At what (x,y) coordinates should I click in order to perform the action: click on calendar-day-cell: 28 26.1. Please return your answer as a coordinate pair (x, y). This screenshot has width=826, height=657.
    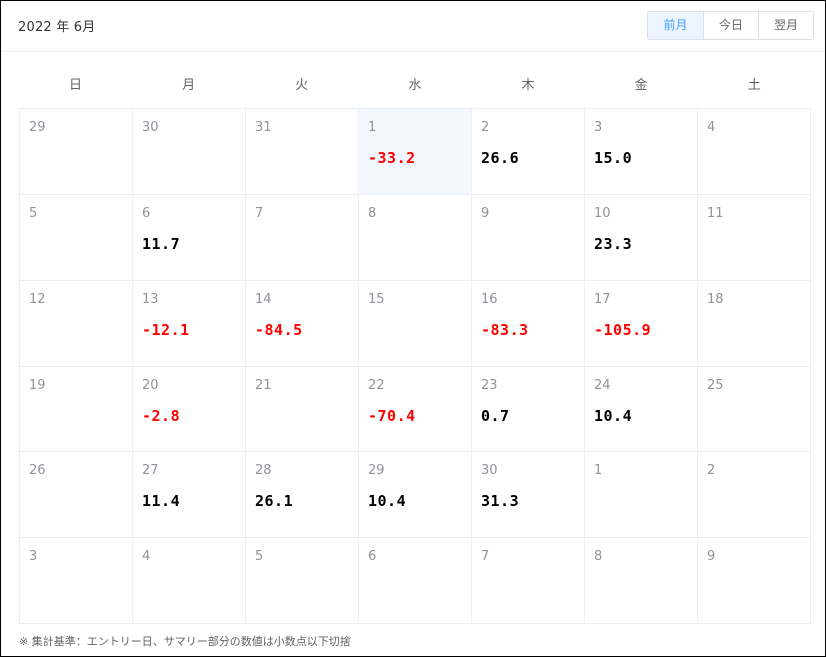
    Looking at the image, I should click on (302, 495).